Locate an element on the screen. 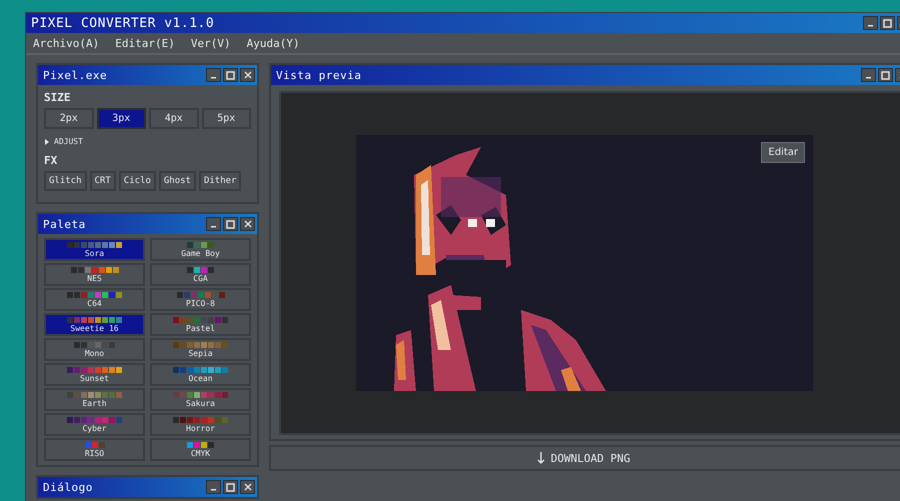 Image resolution: width=900 pixels, height=501 pixels. size-button: 5px is located at coordinates (226, 118).